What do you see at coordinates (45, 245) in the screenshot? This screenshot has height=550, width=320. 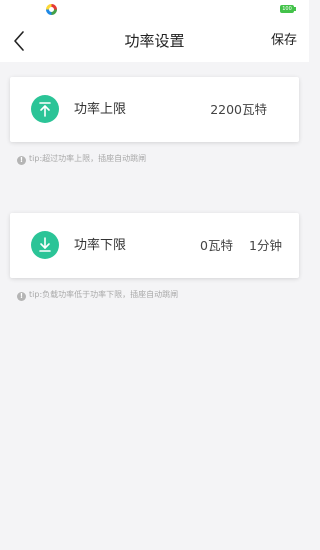 I see `arrow-down-to-line-icon` at bounding box center [45, 245].